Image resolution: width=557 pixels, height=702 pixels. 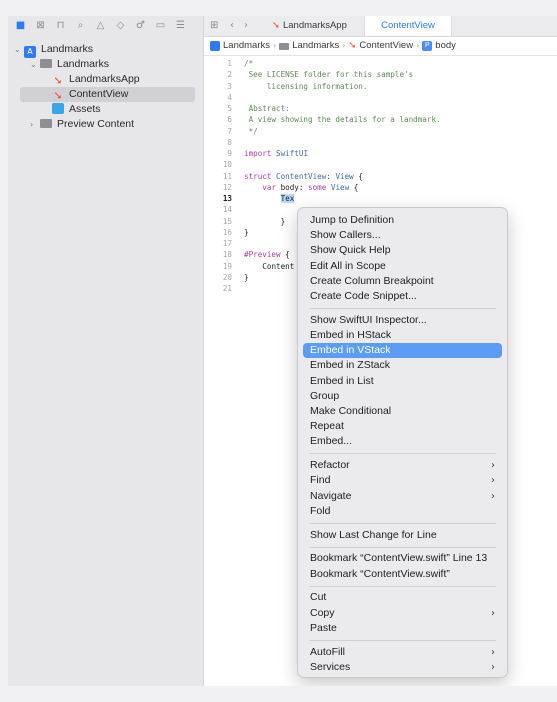 What do you see at coordinates (372, 280) in the screenshot?
I see `menu-item-label: Create Column Breakpoint` at bounding box center [372, 280].